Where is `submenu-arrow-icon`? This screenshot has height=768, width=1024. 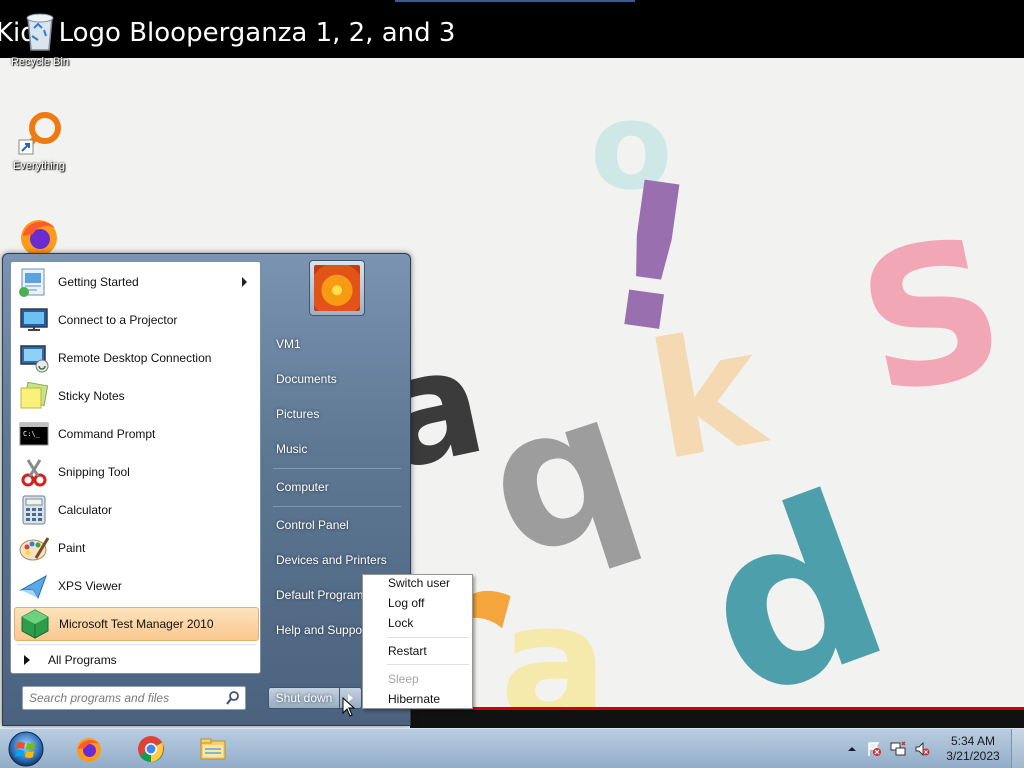 submenu-arrow-icon is located at coordinates (244, 282).